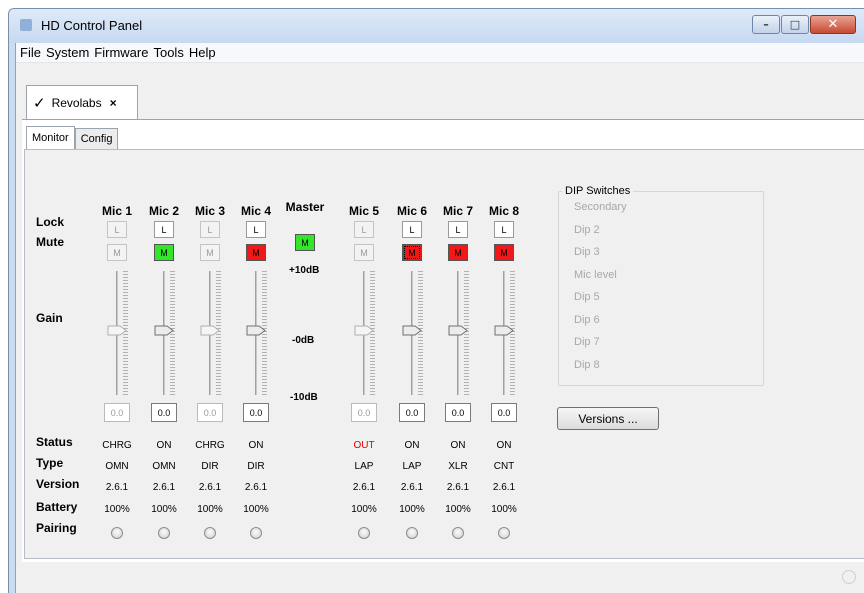 This screenshot has height=593, width=864. What do you see at coordinates (305, 207) in the screenshot?
I see `master-header: Master` at bounding box center [305, 207].